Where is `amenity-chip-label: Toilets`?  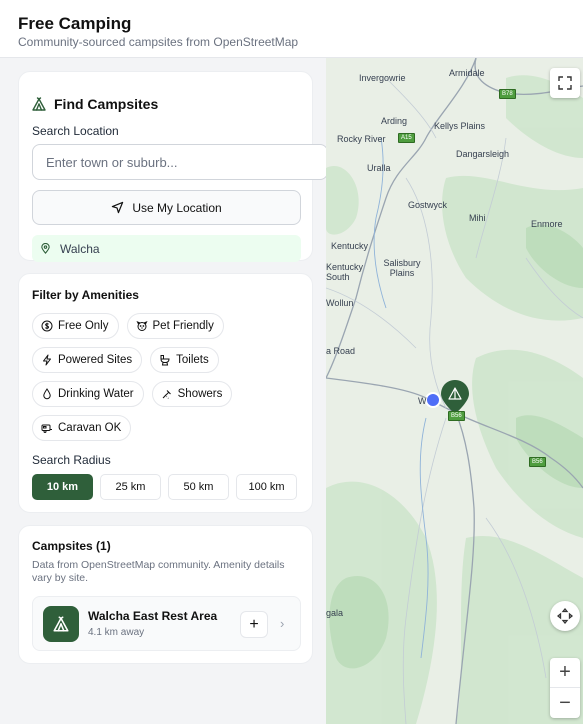 amenity-chip-label: Toilets is located at coordinates (192, 360).